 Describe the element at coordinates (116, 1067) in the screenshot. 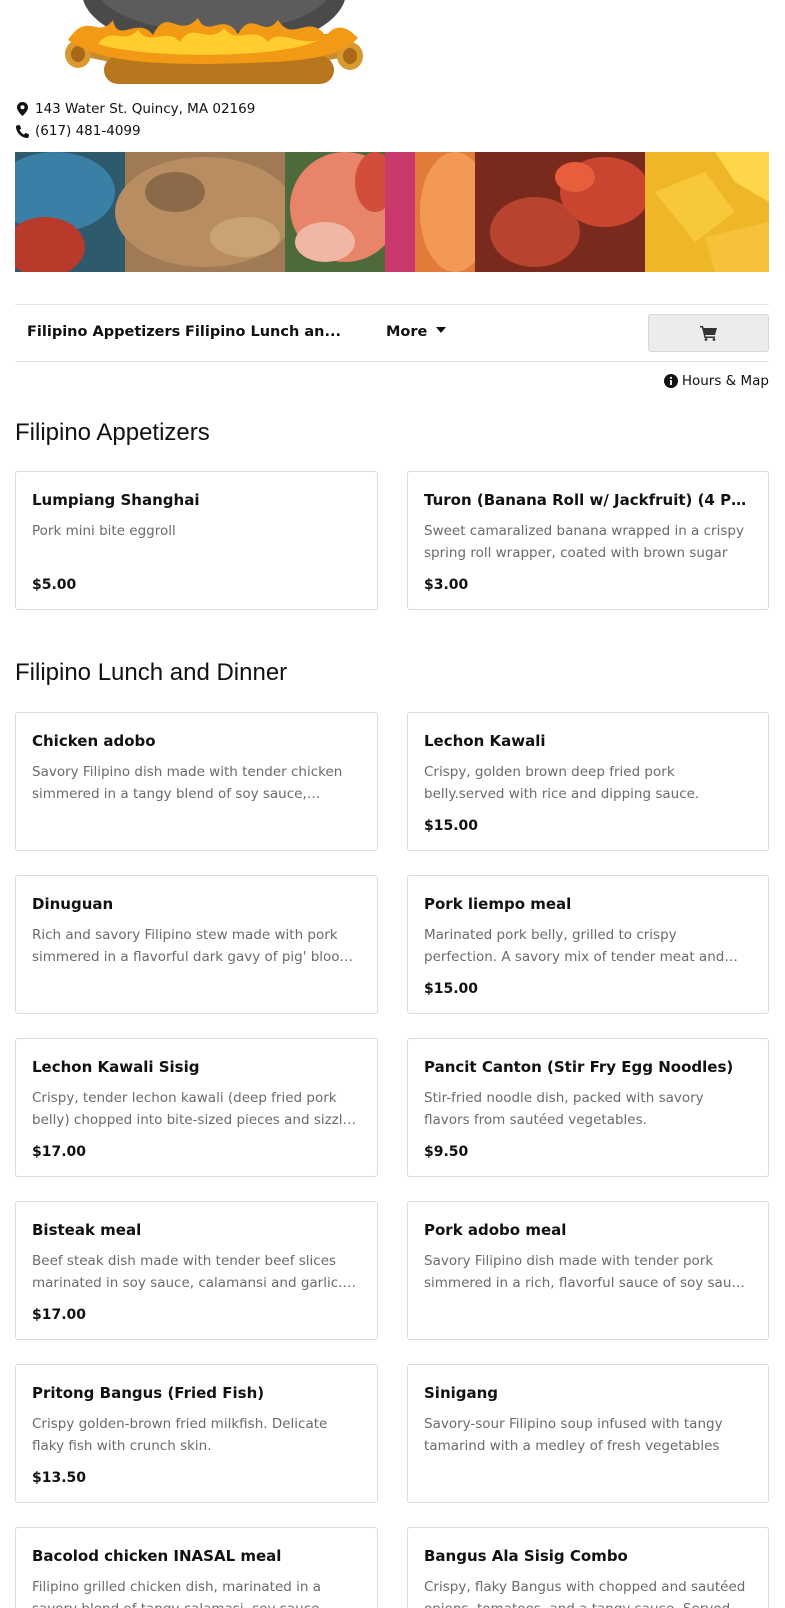

I see `menu-item-name: Lechon Kawali Sisig` at that location.